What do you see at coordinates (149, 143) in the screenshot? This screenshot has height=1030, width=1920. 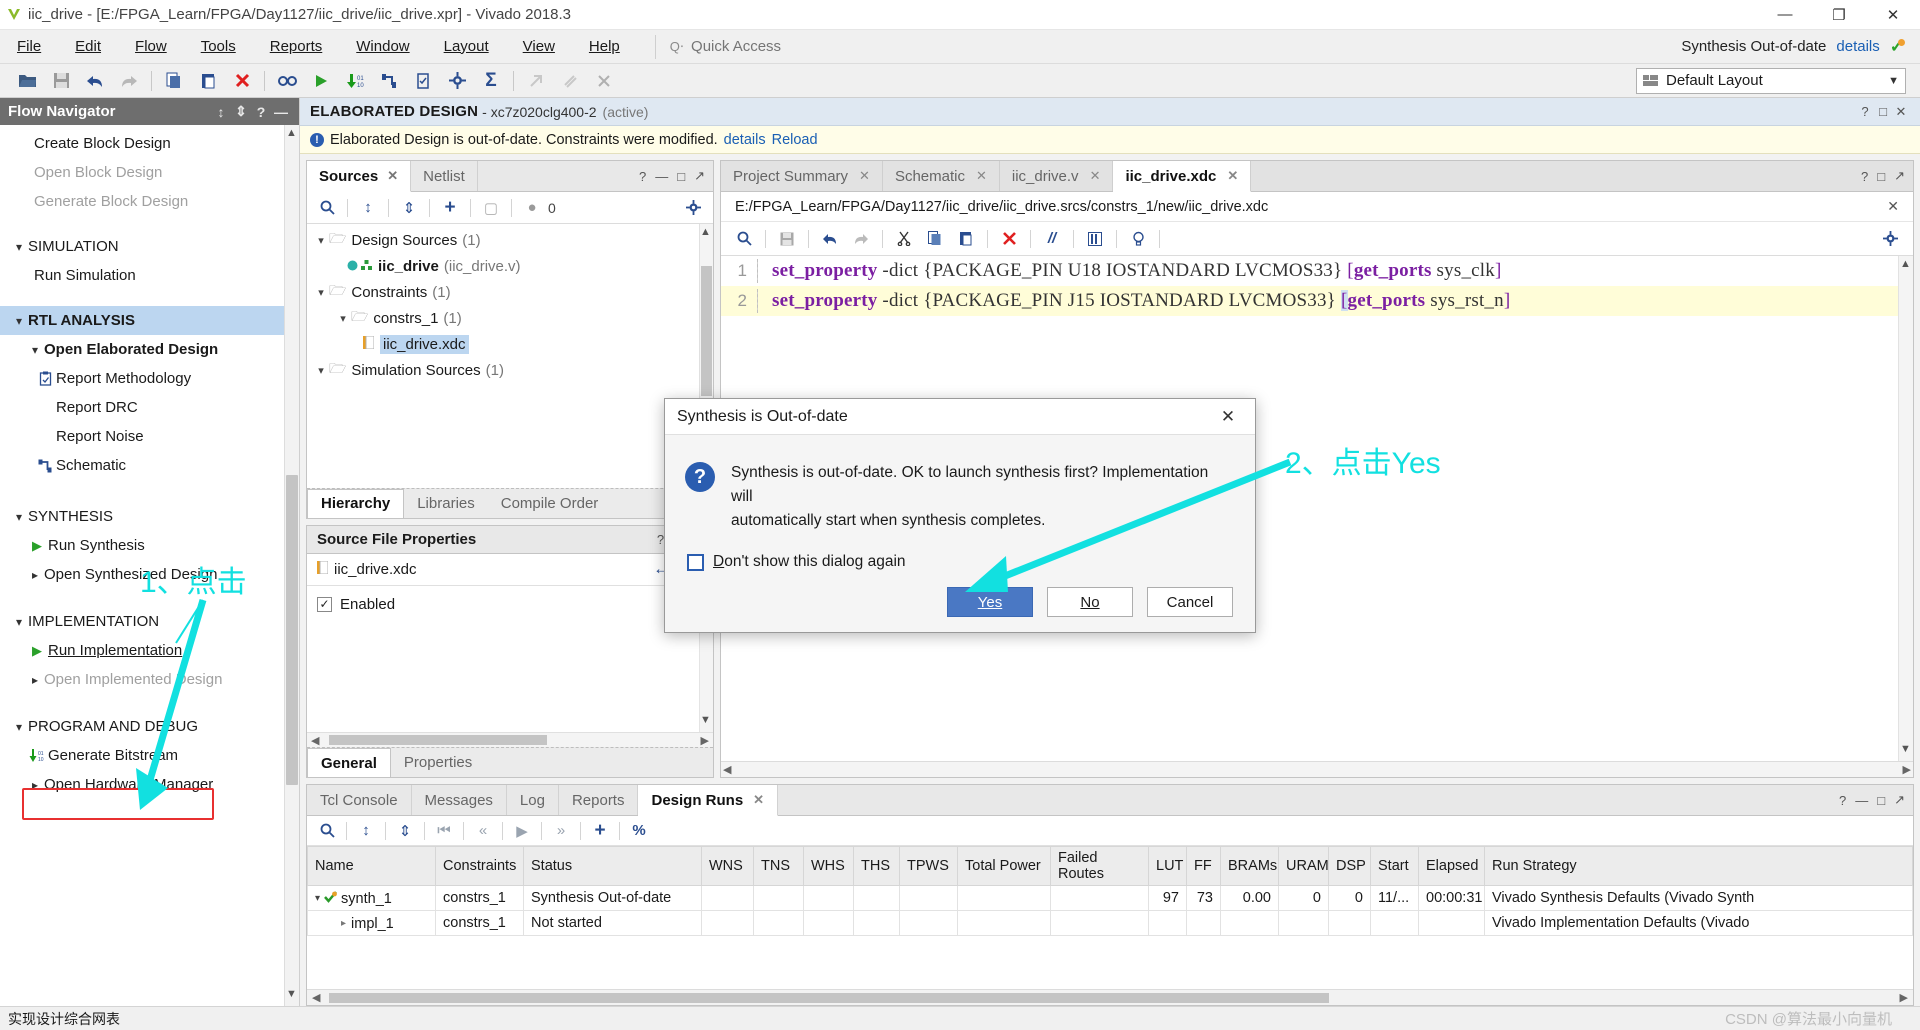 I see `sidebar-item-create-block-design: Create Block Design` at bounding box center [149, 143].